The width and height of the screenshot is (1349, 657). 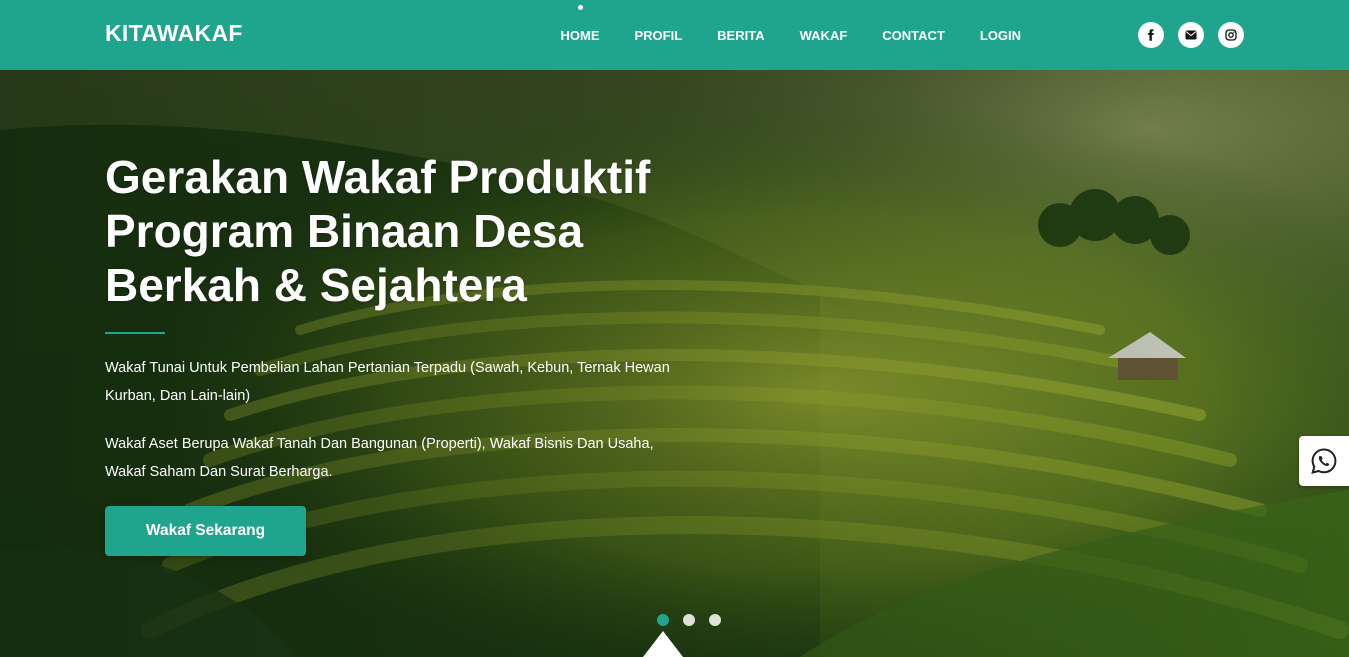 I want to click on nav-item-profil: PROFIL, so click(x=658, y=35).